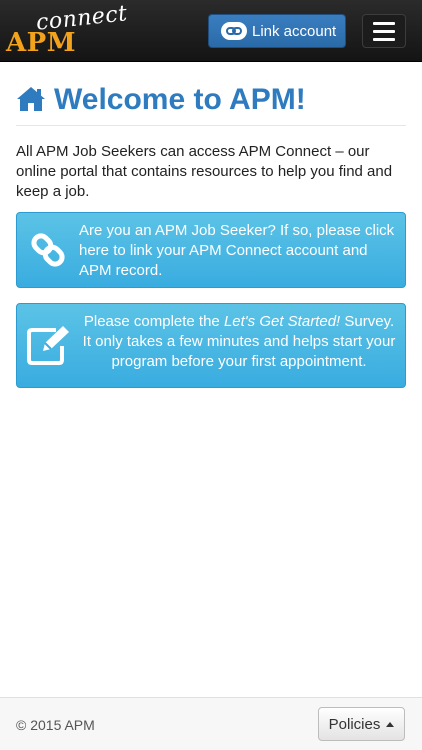 Image resolution: width=422 pixels, height=750 pixels. What do you see at coordinates (211, 723) in the screenshot?
I see `footer: © 2015 APM Policies` at bounding box center [211, 723].